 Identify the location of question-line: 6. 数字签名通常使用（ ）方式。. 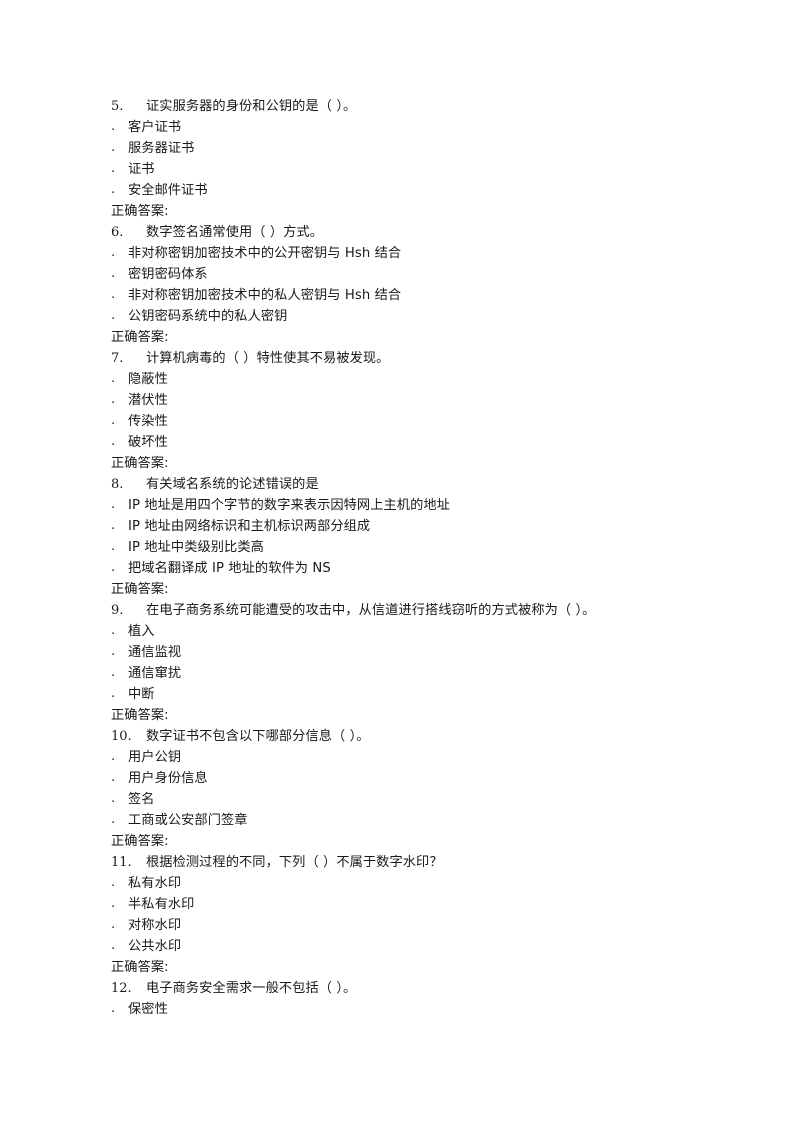
(425, 232).